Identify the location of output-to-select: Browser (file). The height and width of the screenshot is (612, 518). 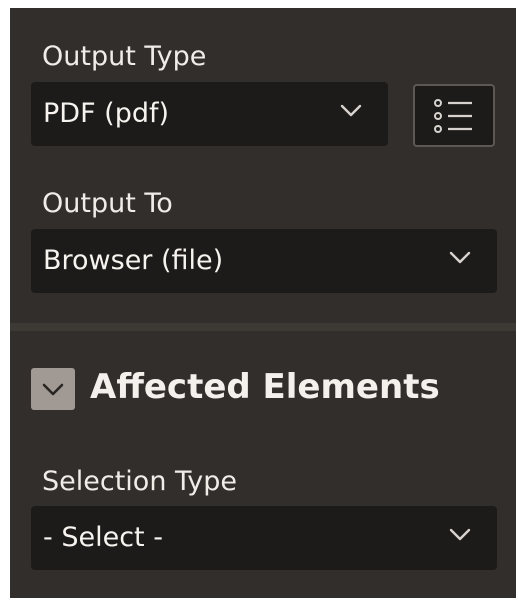
(264, 261).